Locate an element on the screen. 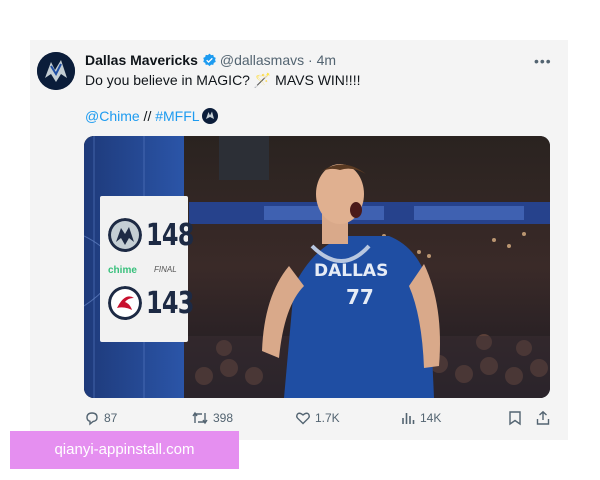 The height and width of the screenshot is (480, 600). like-count: 1.7K is located at coordinates (327, 418).